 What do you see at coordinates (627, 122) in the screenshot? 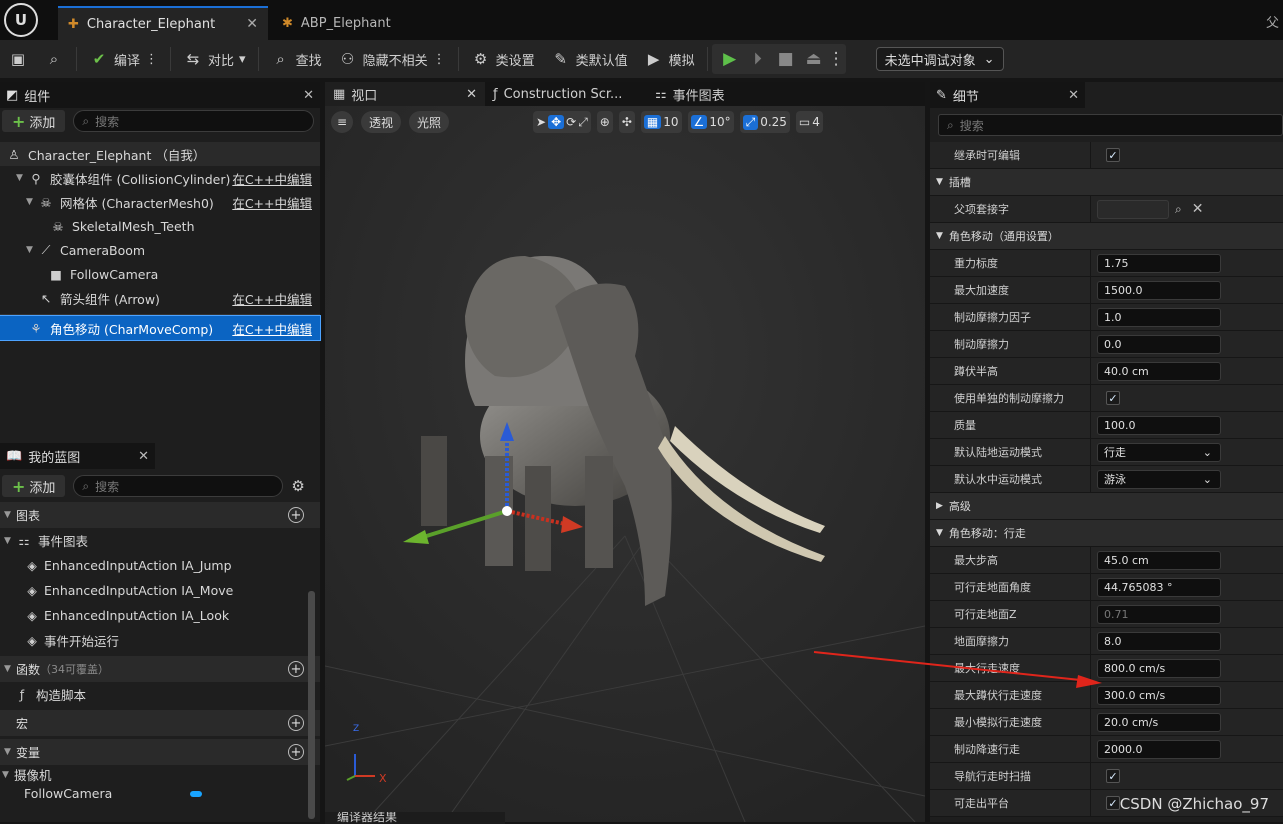
I see `surface-snap-icon: ✣` at bounding box center [627, 122].